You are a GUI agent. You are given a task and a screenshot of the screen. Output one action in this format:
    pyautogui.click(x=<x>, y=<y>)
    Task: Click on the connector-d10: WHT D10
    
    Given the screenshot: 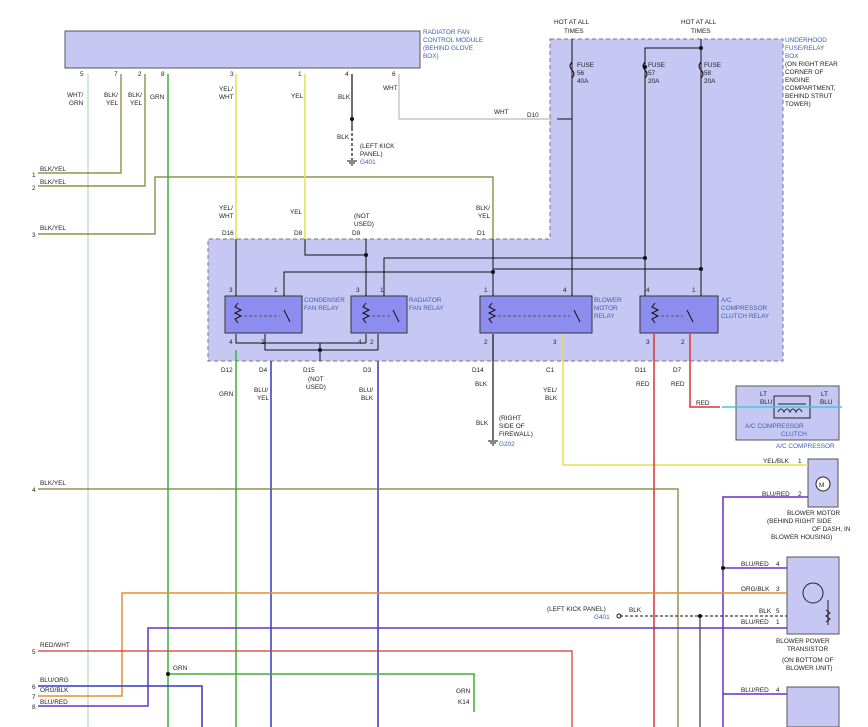 What is the action you would take?
    pyautogui.click(x=516, y=114)
    